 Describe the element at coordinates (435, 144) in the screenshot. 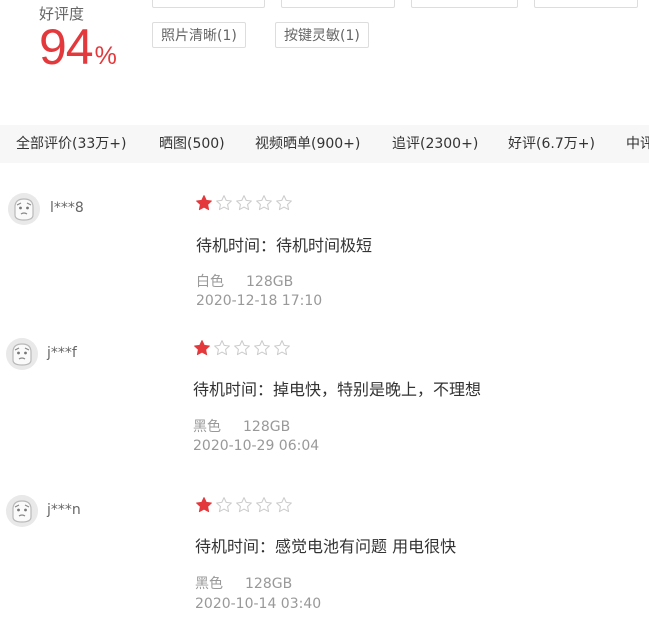

I see `filter-follow-up: 追评(2300+)` at that location.